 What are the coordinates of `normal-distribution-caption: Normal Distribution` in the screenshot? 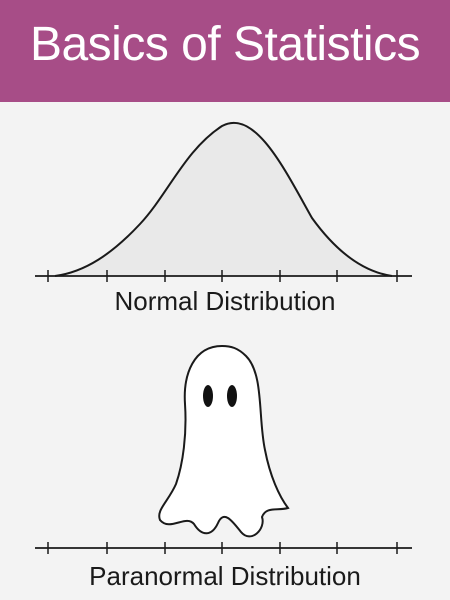 It's located at (225, 301).